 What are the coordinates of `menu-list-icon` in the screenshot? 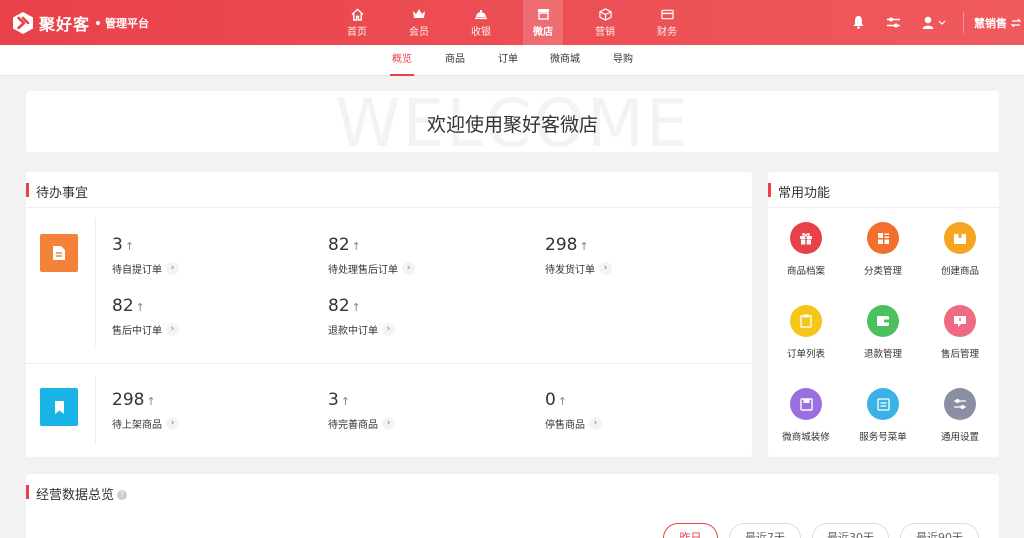 It's located at (883, 404).